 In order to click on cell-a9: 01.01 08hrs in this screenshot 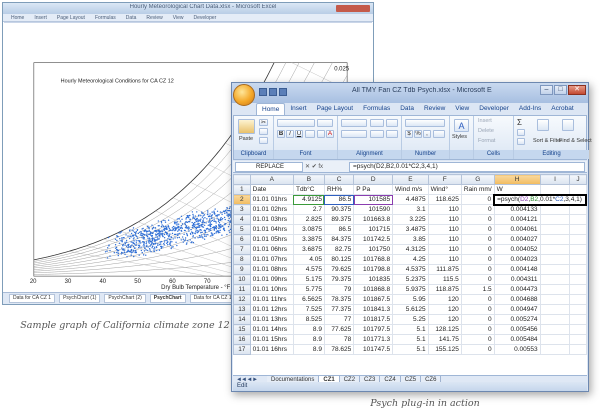, I will do `click(271, 269)`.